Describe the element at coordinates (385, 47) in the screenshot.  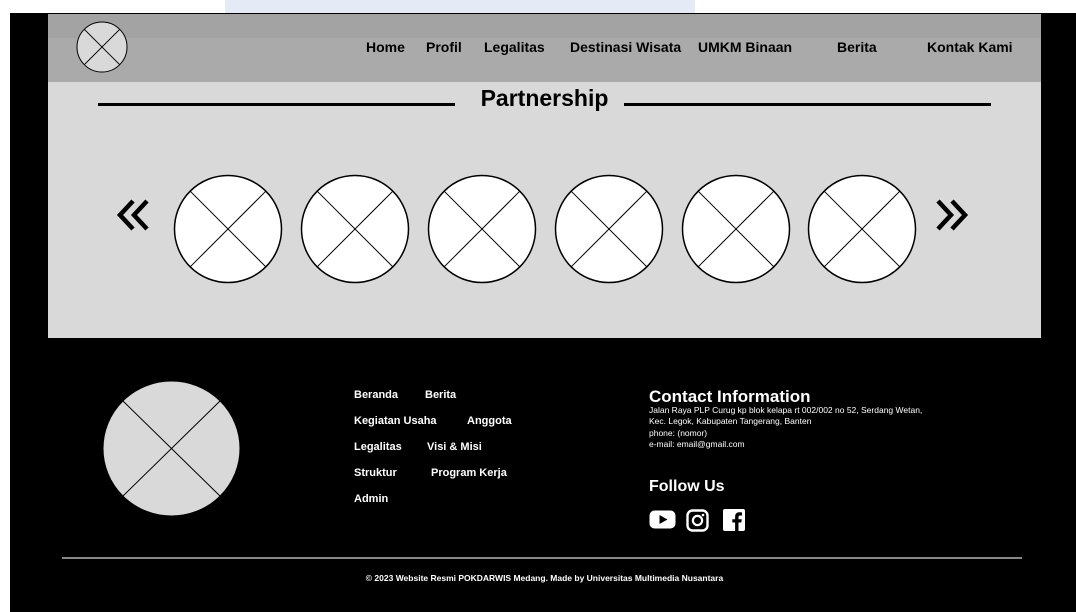
I see `nav-home: Home` at that location.